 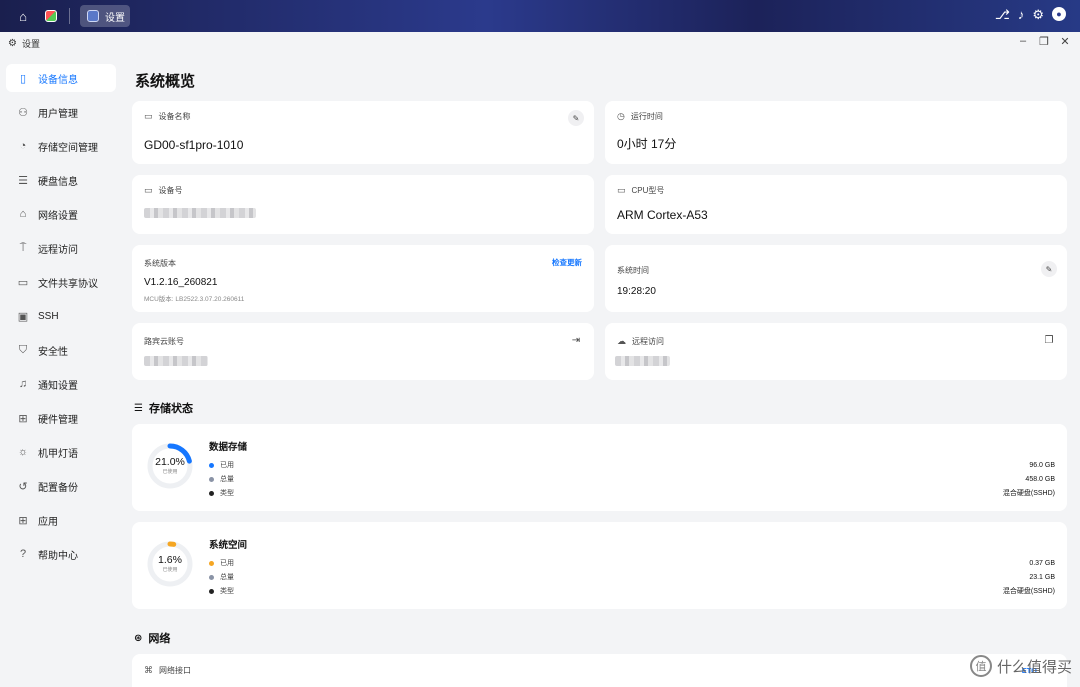 What do you see at coordinates (23, 316) in the screenshot?
I see `terminal-icon: ▣` at bounding box center [23, 316].